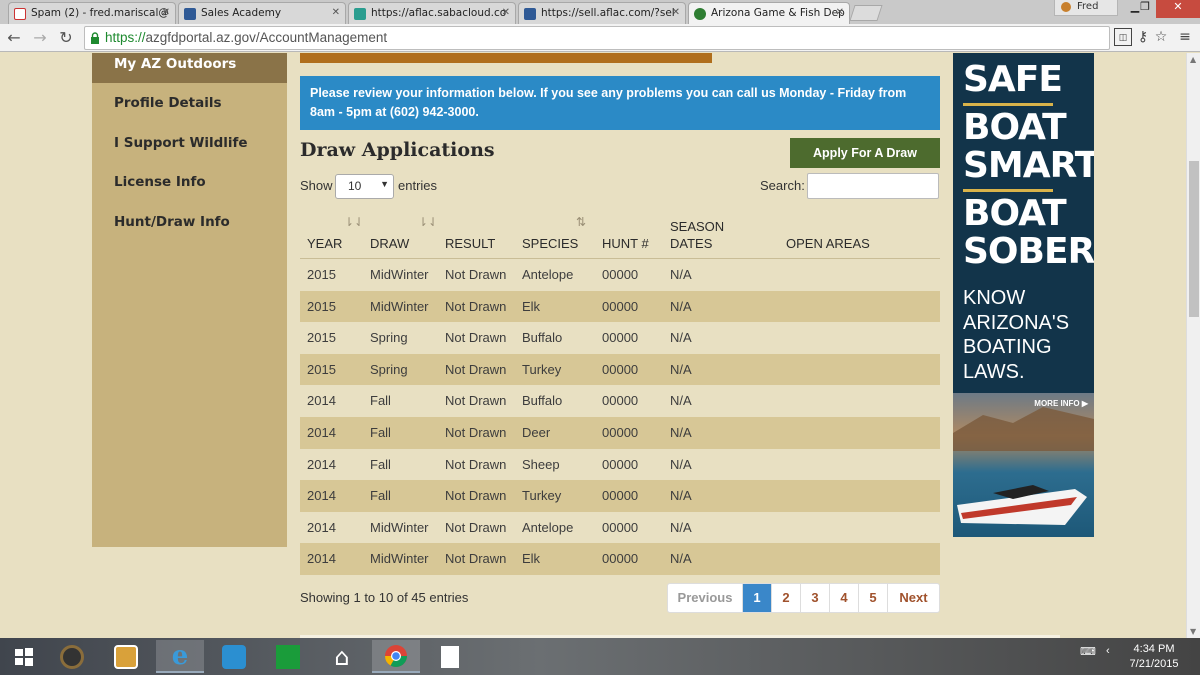  What do you see at coordinates (700, 235) in the screenshot?
I see `col-season-dates: SEASON DATES` at bounding box center [700, 235].